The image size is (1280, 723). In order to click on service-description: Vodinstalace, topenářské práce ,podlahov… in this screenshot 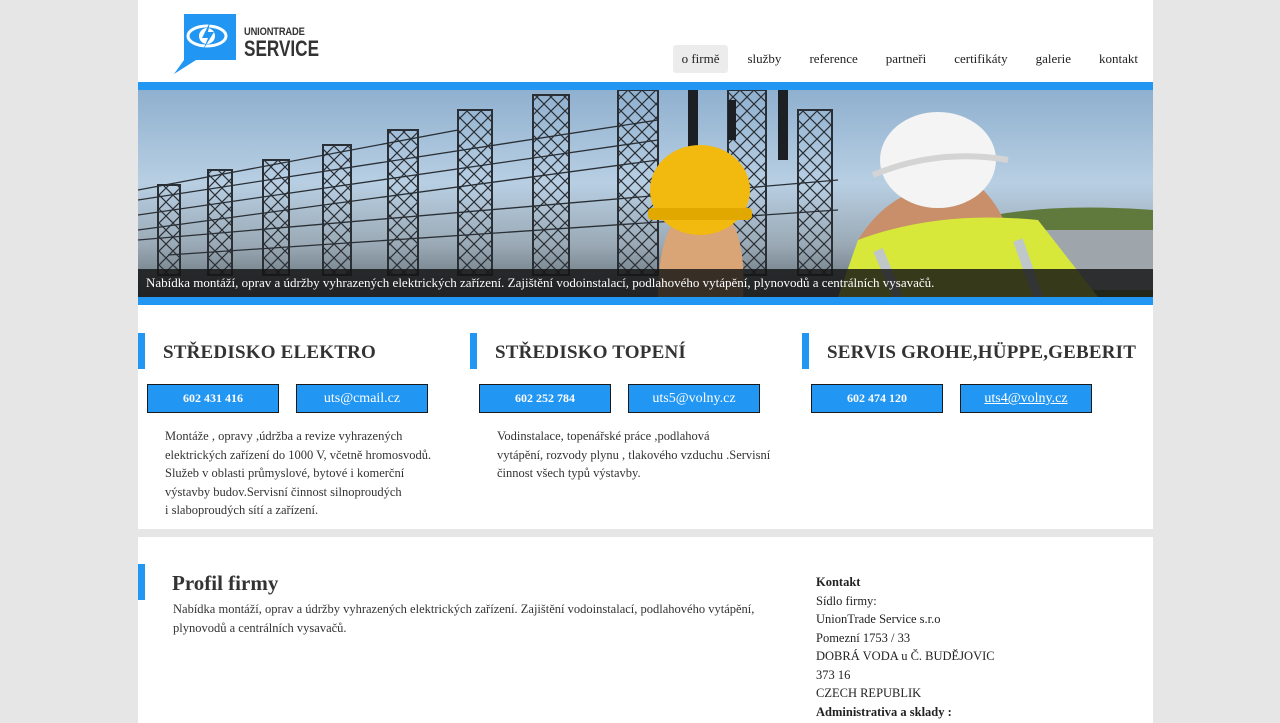, I will do `click(634, 454)`.